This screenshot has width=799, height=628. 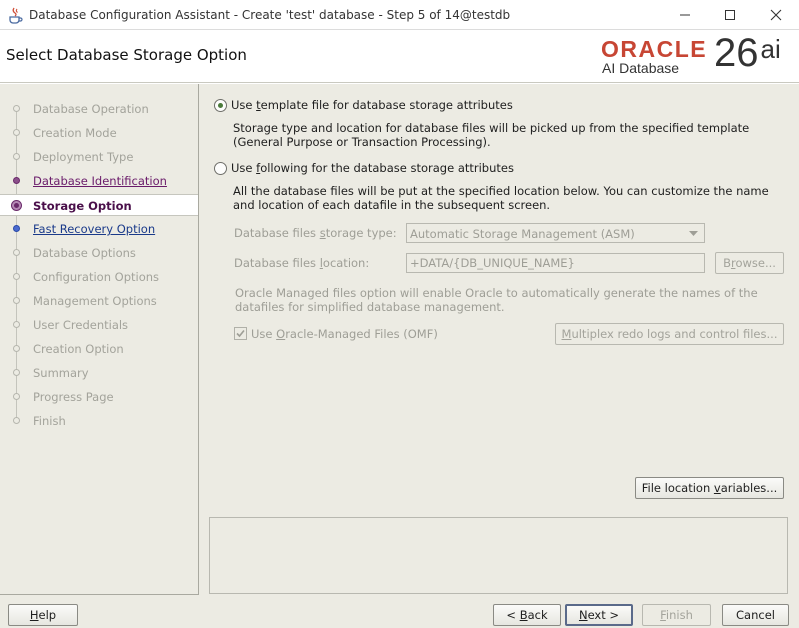 What do you see at coordinates (78, 349) in the screenshot?
I see `step-label: Creation Option` at bounding box center [78, 349].